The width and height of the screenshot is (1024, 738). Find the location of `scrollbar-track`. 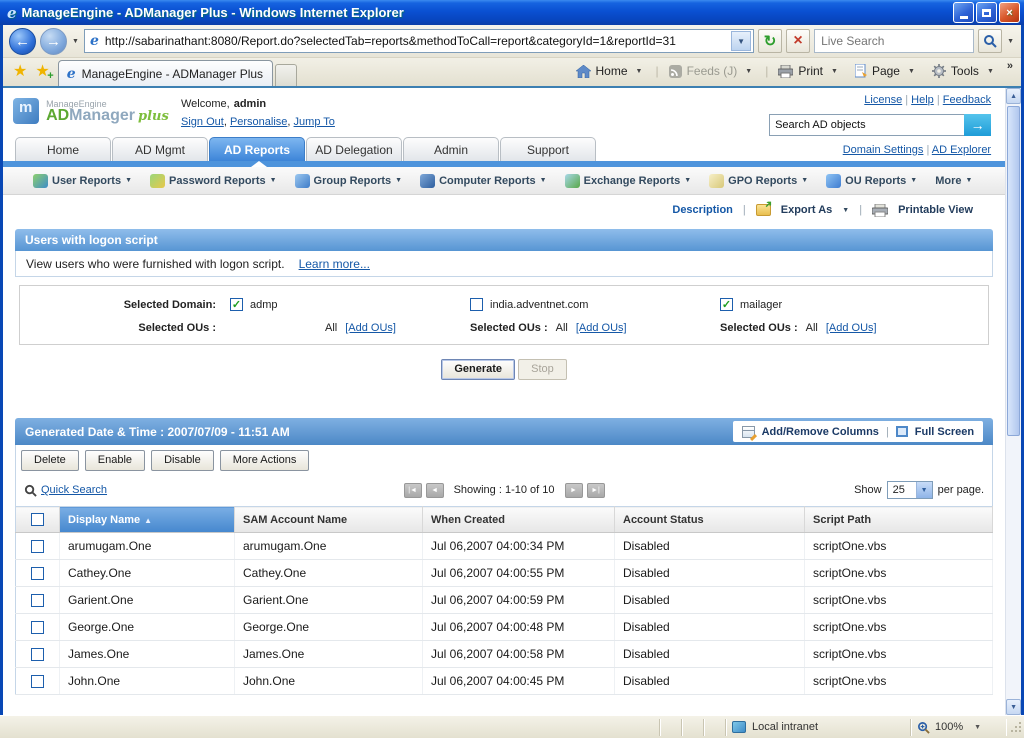

scrollbar-track is located at coordinates (1013, 401).